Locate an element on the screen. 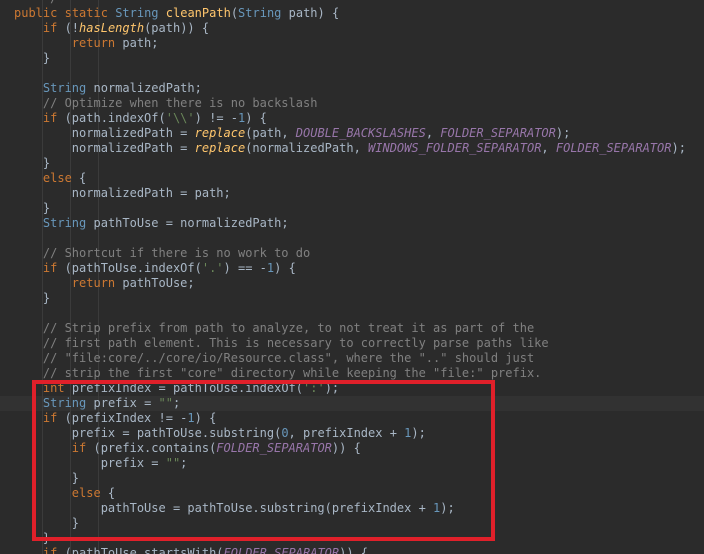 This screenshot has height=554, width=704. code-text: // Optimize when there is no backslash is located at coordinates (166, 103).